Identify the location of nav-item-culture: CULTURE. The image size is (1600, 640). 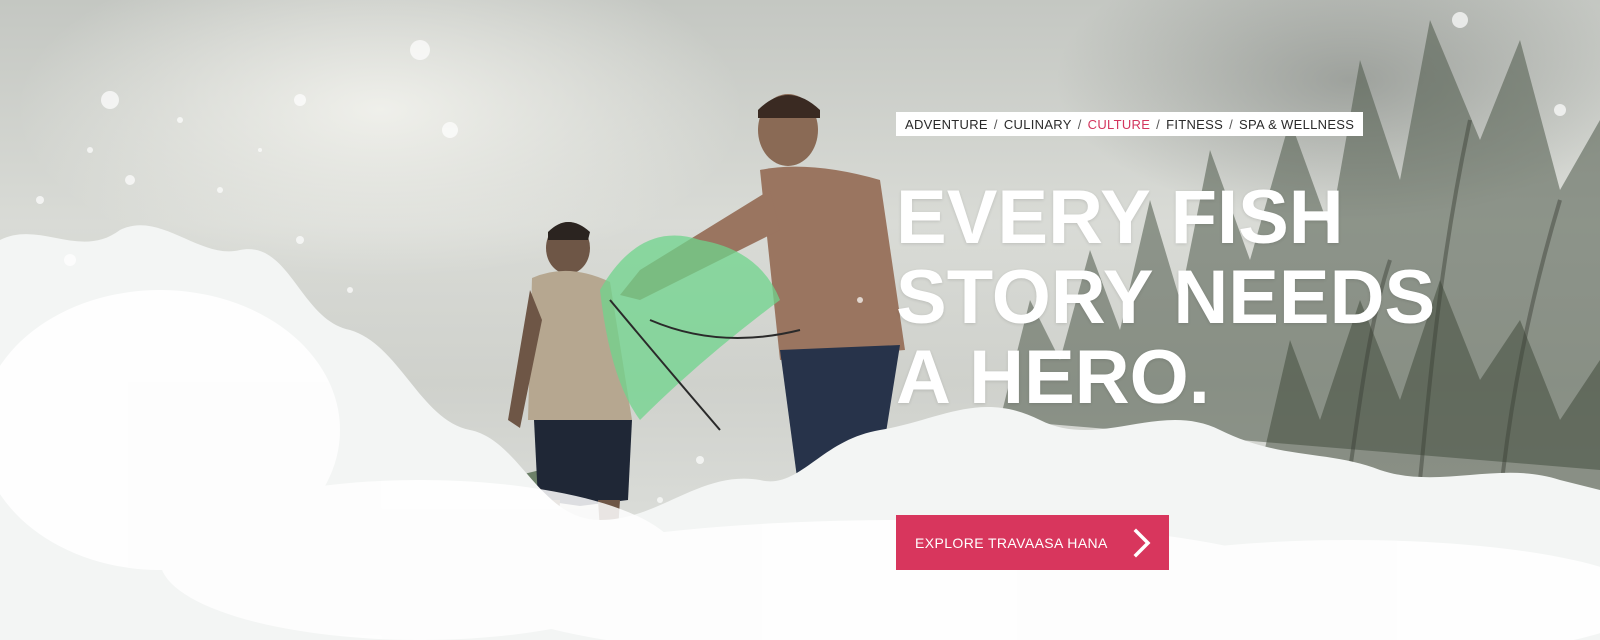
(1119, 124).